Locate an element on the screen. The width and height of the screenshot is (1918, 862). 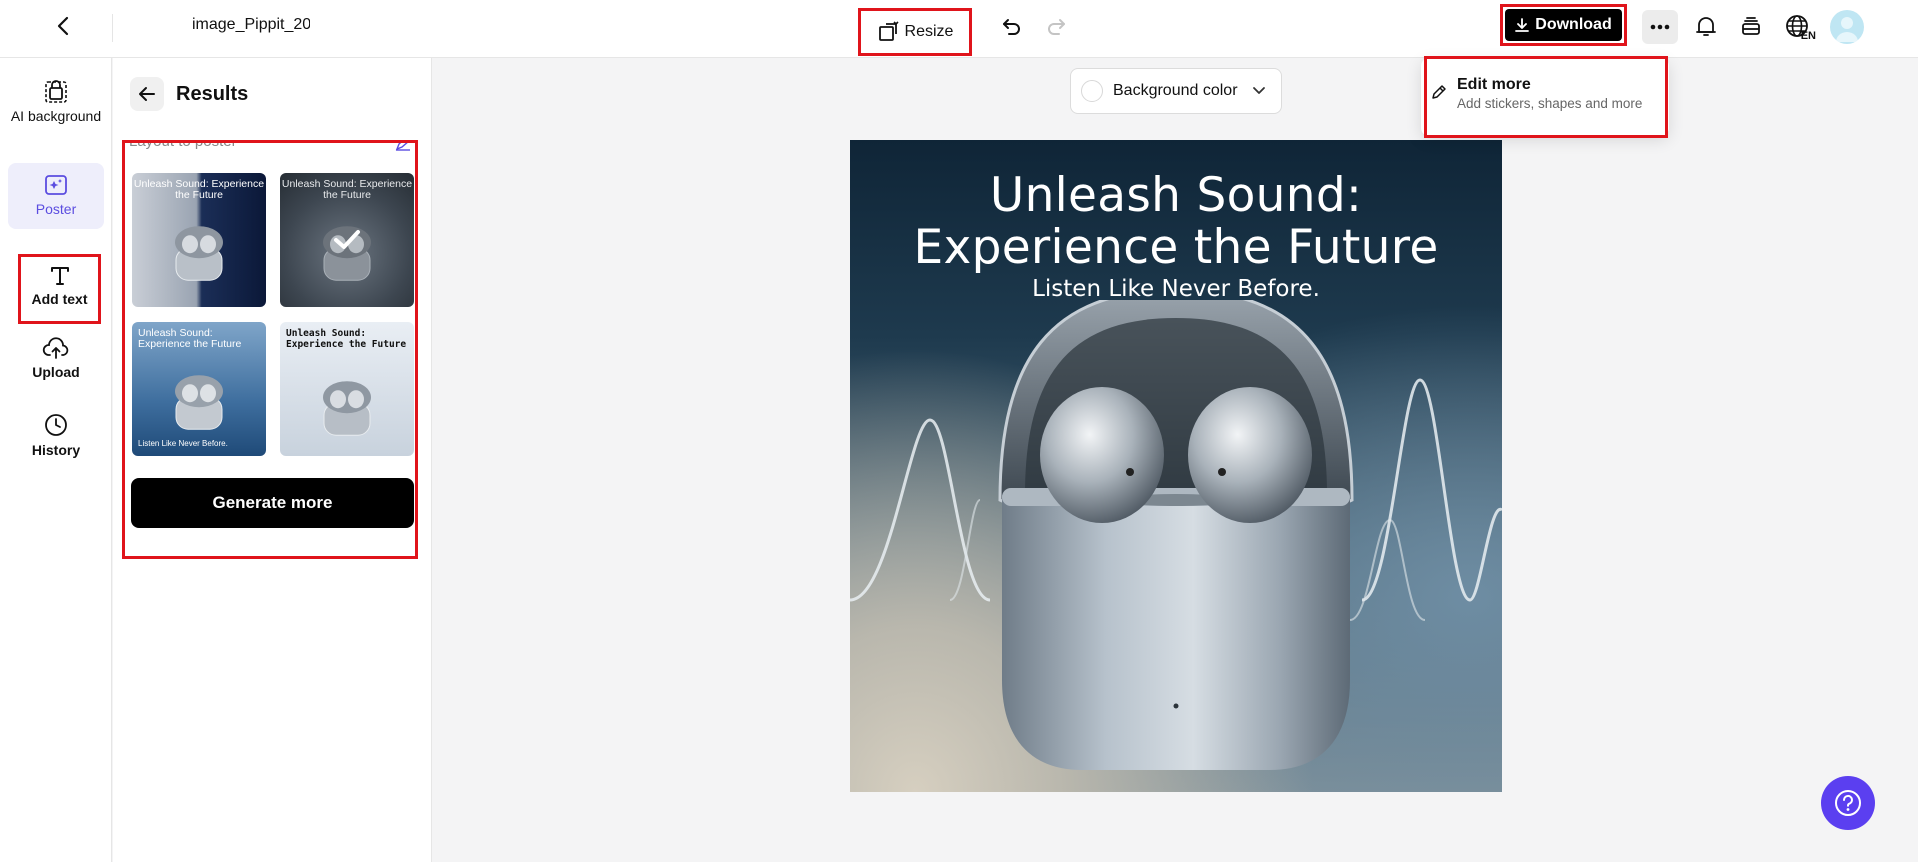
selected-check-icon is located at coordinates (347, 239).